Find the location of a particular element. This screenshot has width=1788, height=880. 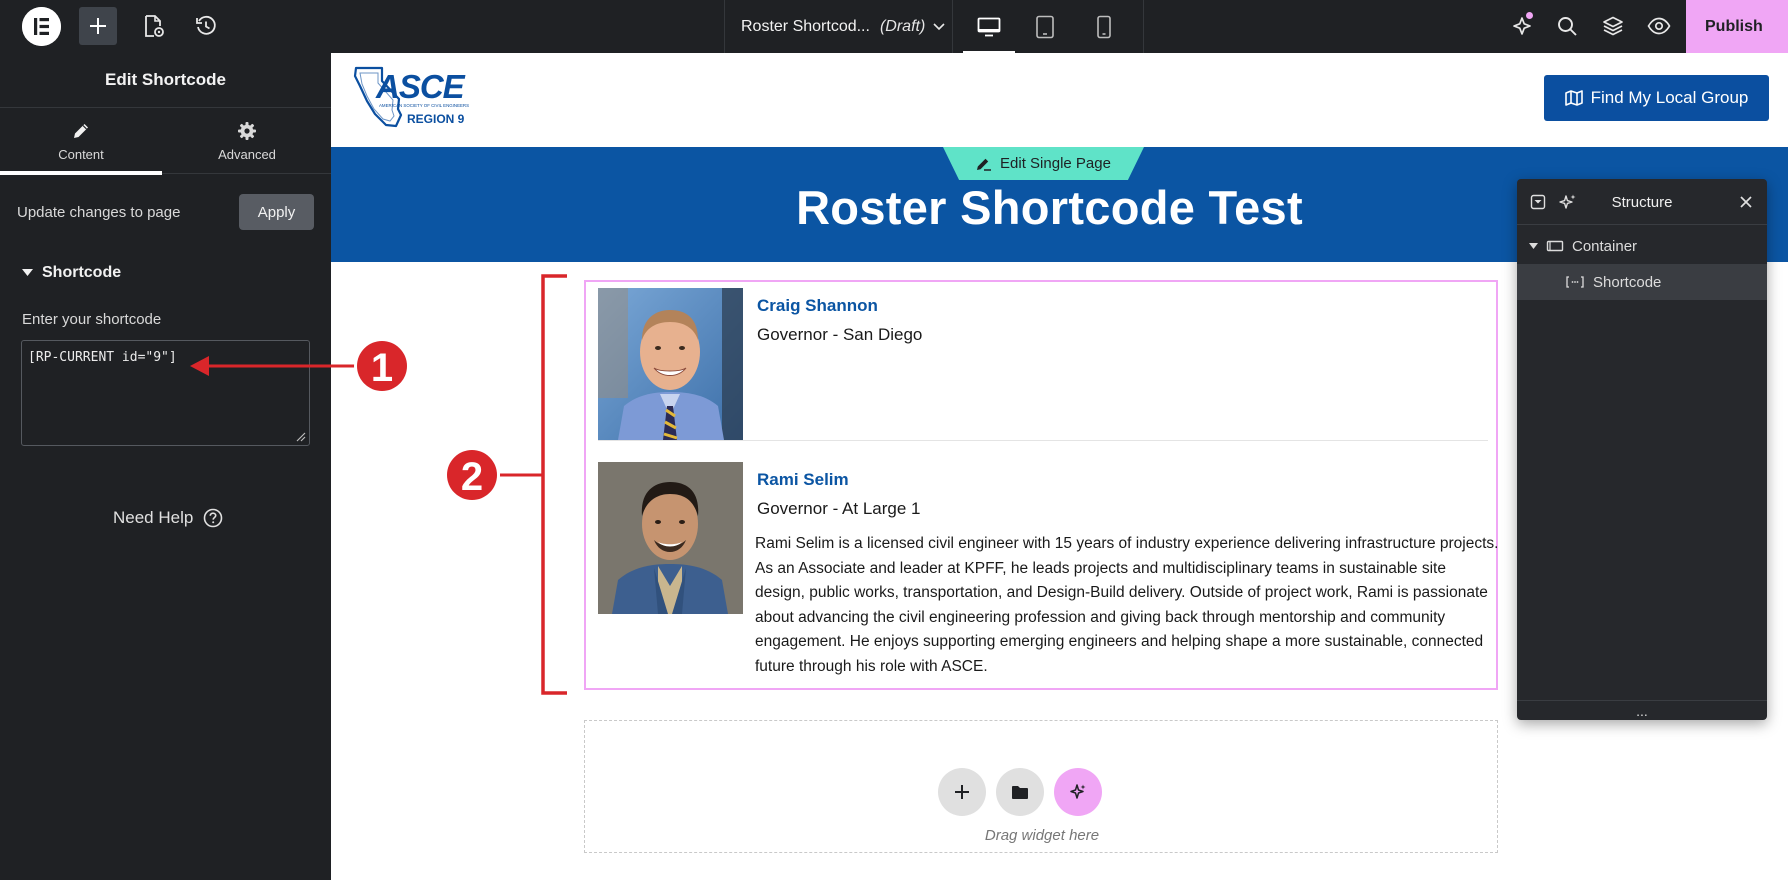

responsive-tablet-button is located at coordinates (1045, 27).